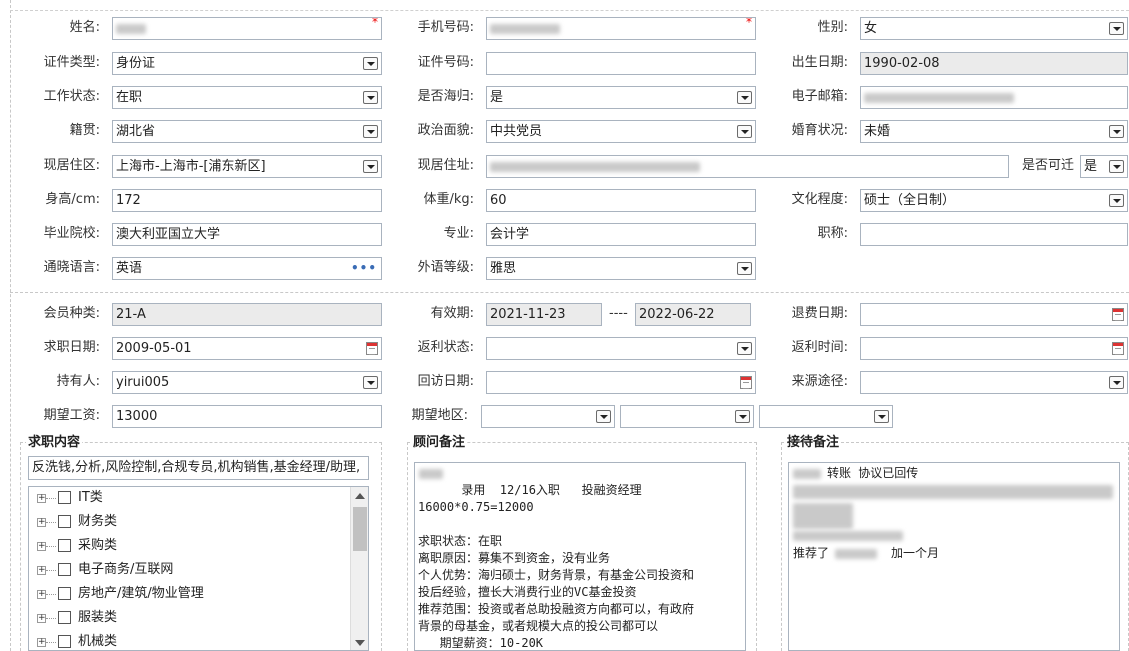 This screenshot has height=651, width=1129. I want to click on language-field: 英语 •••, so click(247, 268).